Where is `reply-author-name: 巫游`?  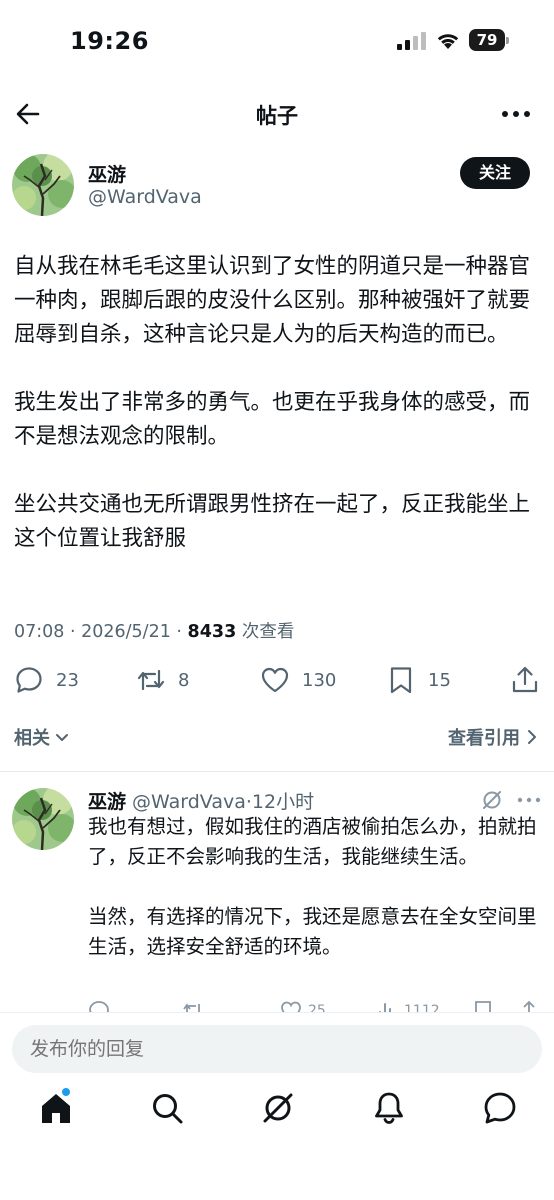 reply-author-name: 巫游 is located at coordinates (107, 802).